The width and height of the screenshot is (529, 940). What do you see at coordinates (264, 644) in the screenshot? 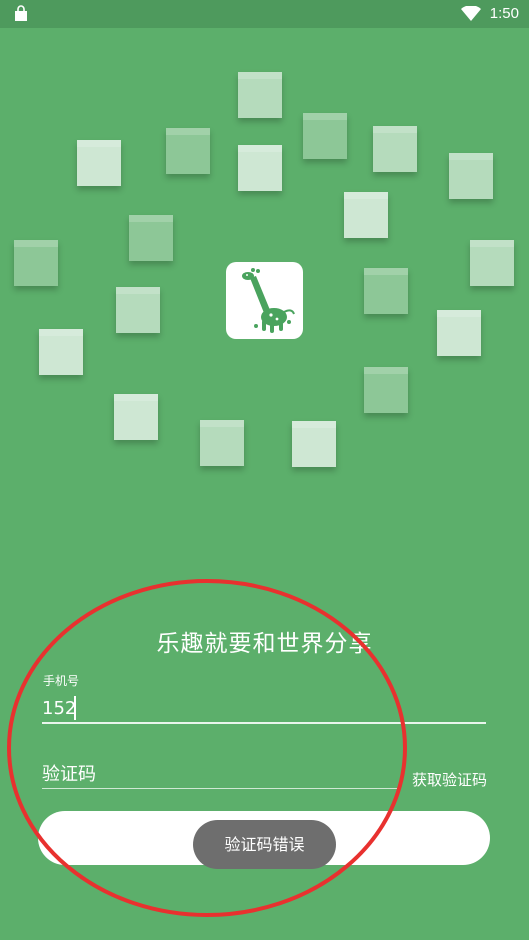
I see `slogan-text: 乐趣就要和世界分享` at bounding box center [264, 644].